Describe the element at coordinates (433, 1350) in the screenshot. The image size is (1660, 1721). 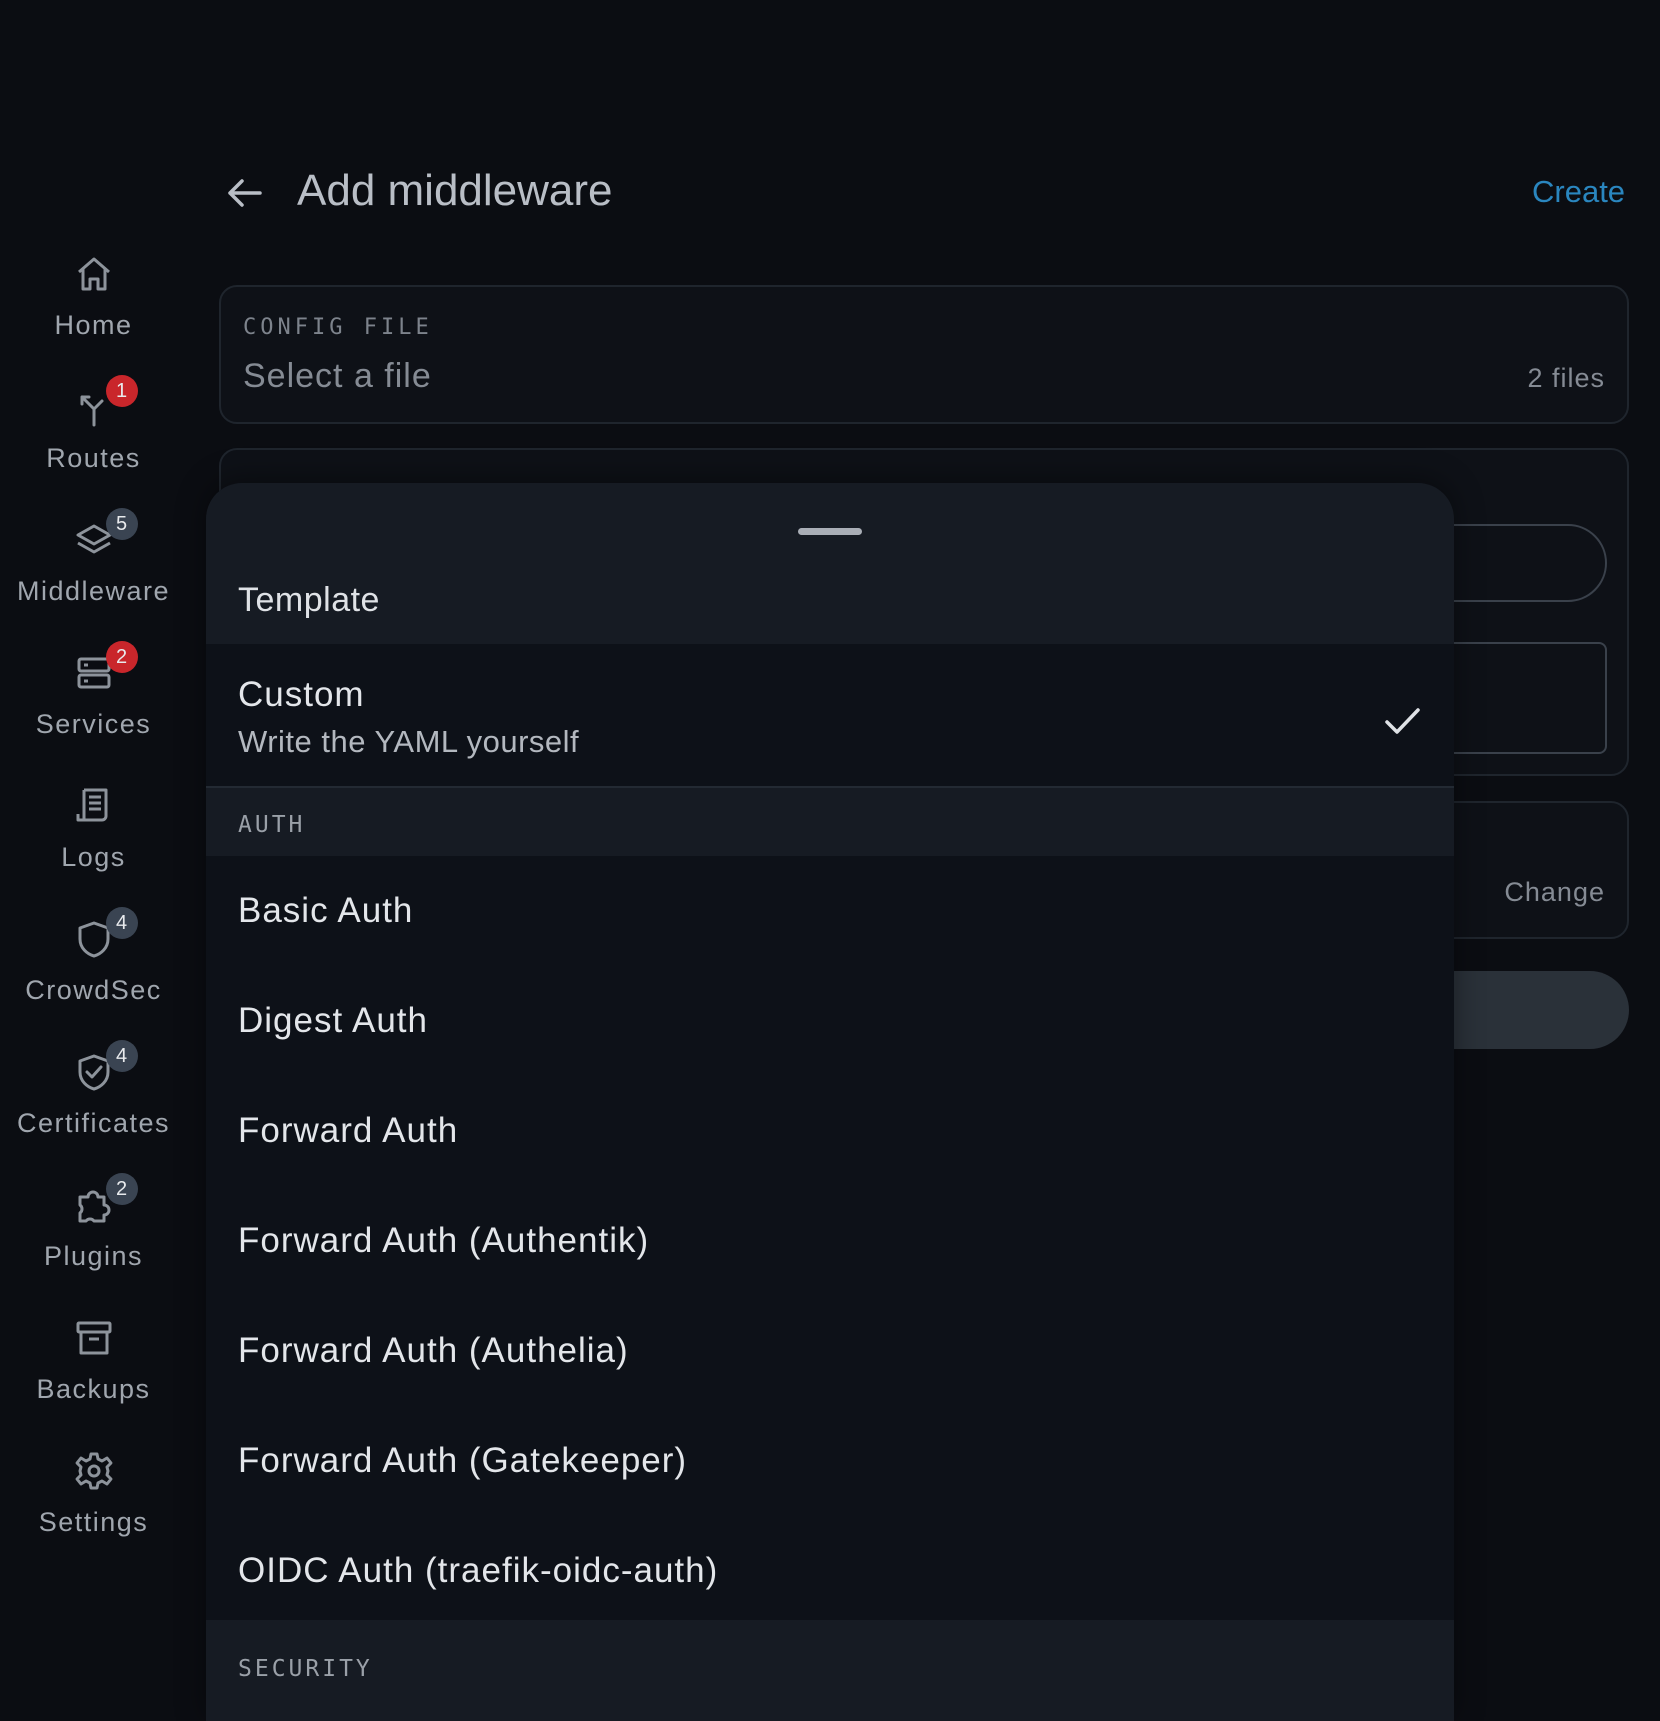
I see `option-title: Forward Auth (Authelia)` at that location.